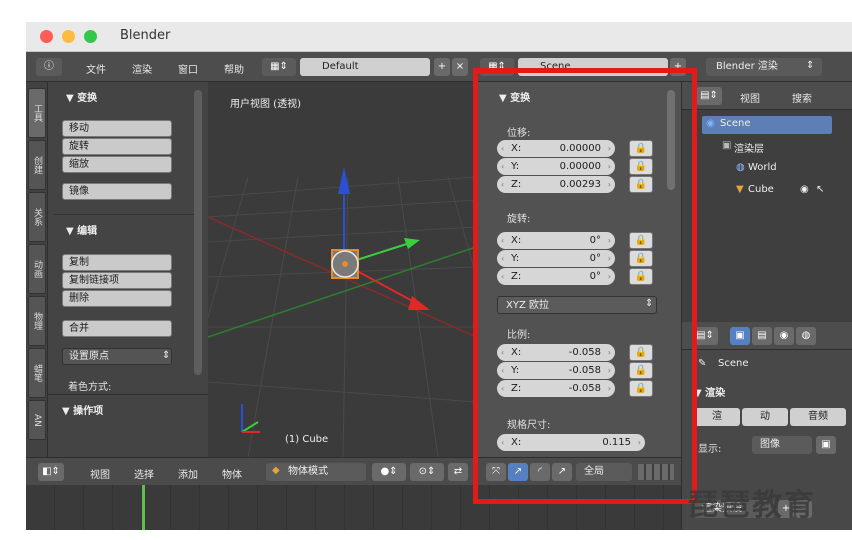 Image resolution: width=852 pixels, height=540 pixels. I want to click on tab-physics: 物理, so click(37, 321).